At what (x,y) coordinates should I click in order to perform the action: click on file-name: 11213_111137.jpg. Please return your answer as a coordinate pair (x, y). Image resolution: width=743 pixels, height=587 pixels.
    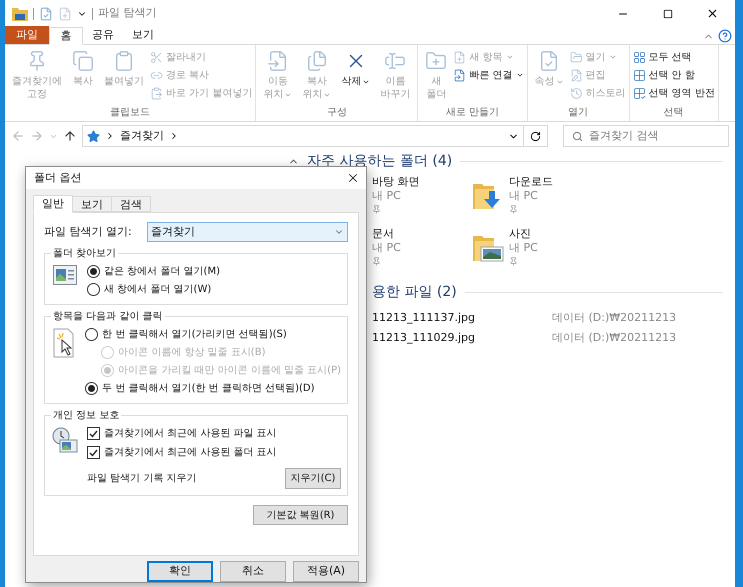
    Looking at the image, I should click on (424, 318).